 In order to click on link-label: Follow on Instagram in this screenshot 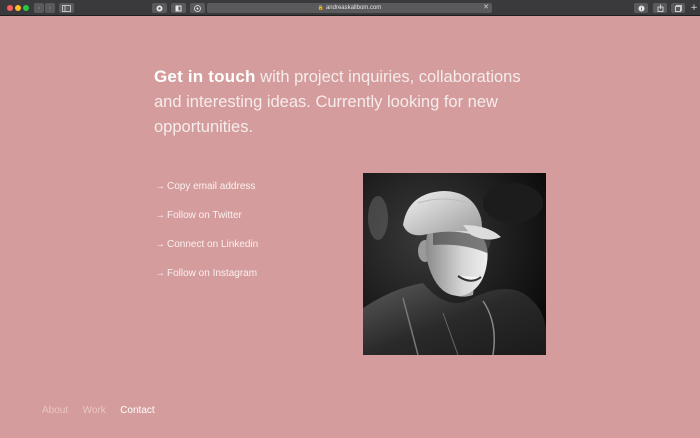, I will do `click(212, 273)`.